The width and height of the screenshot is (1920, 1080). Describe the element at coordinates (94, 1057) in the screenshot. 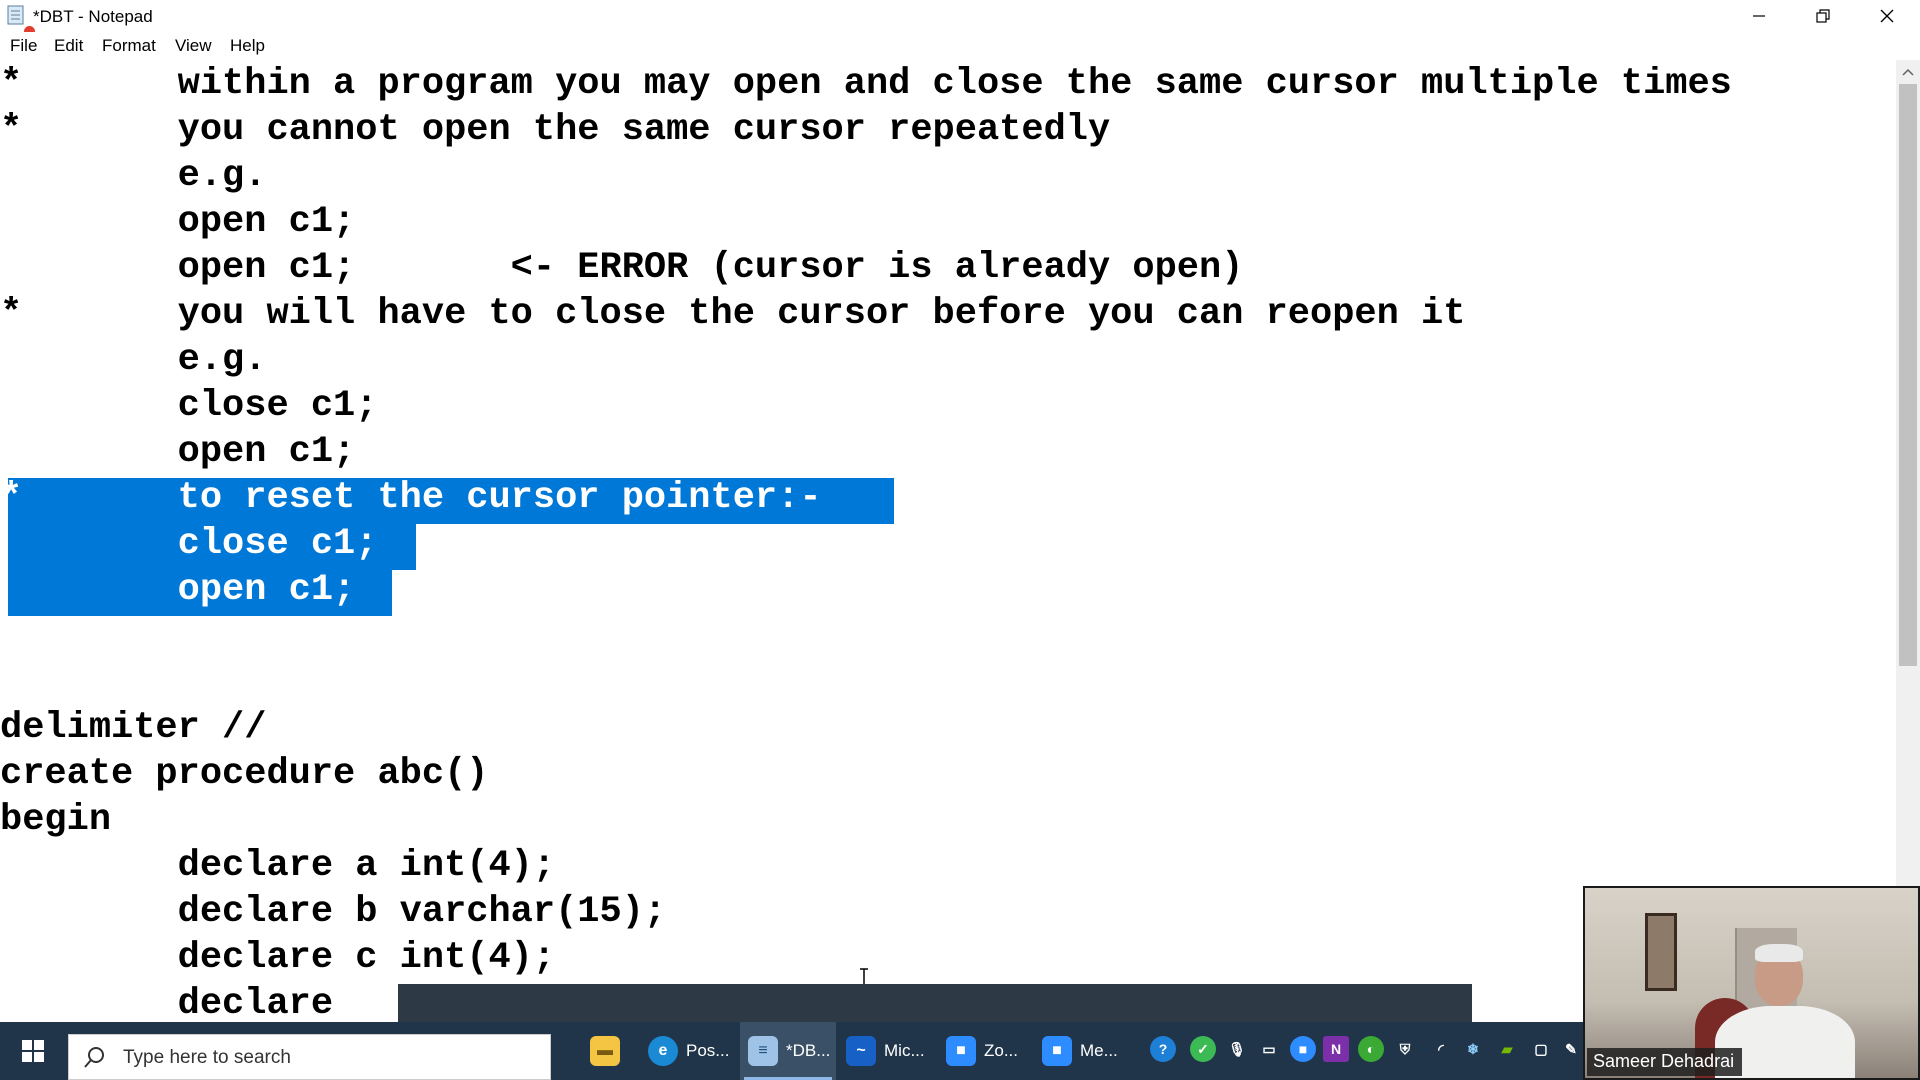

I see `search-icon` at that location.